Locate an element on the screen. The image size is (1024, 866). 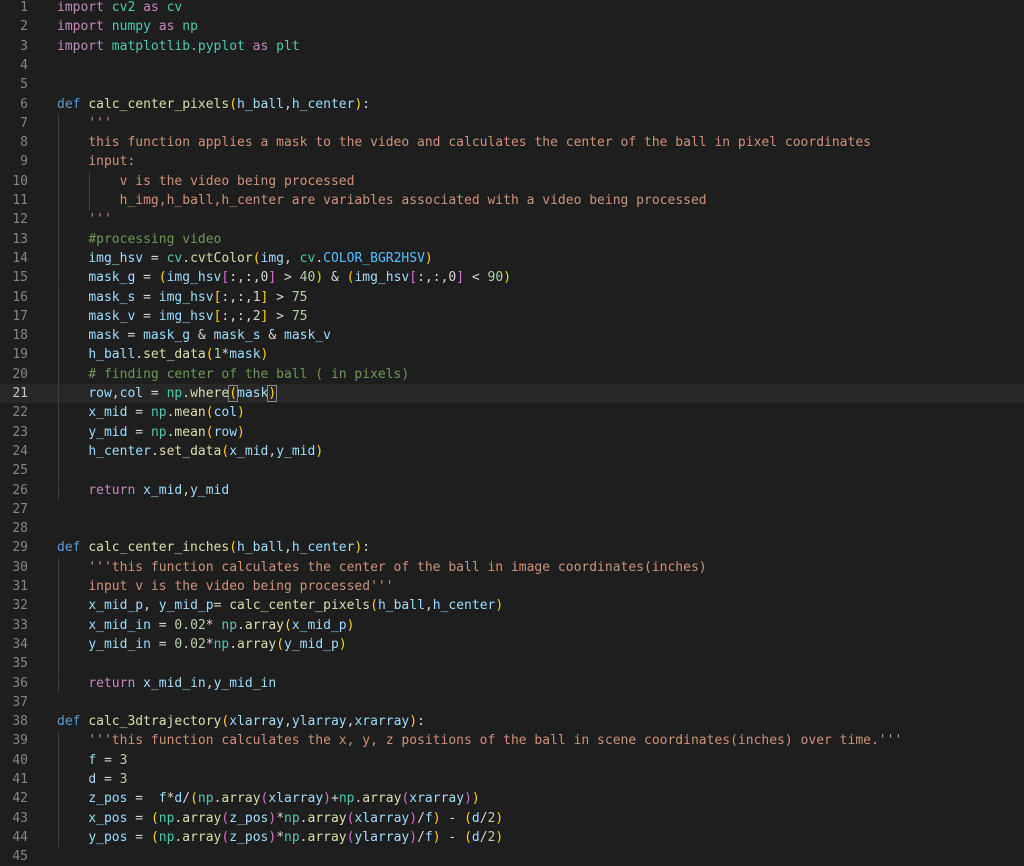
code-token: calc_center_pixels is located at coordinates (300, 606).